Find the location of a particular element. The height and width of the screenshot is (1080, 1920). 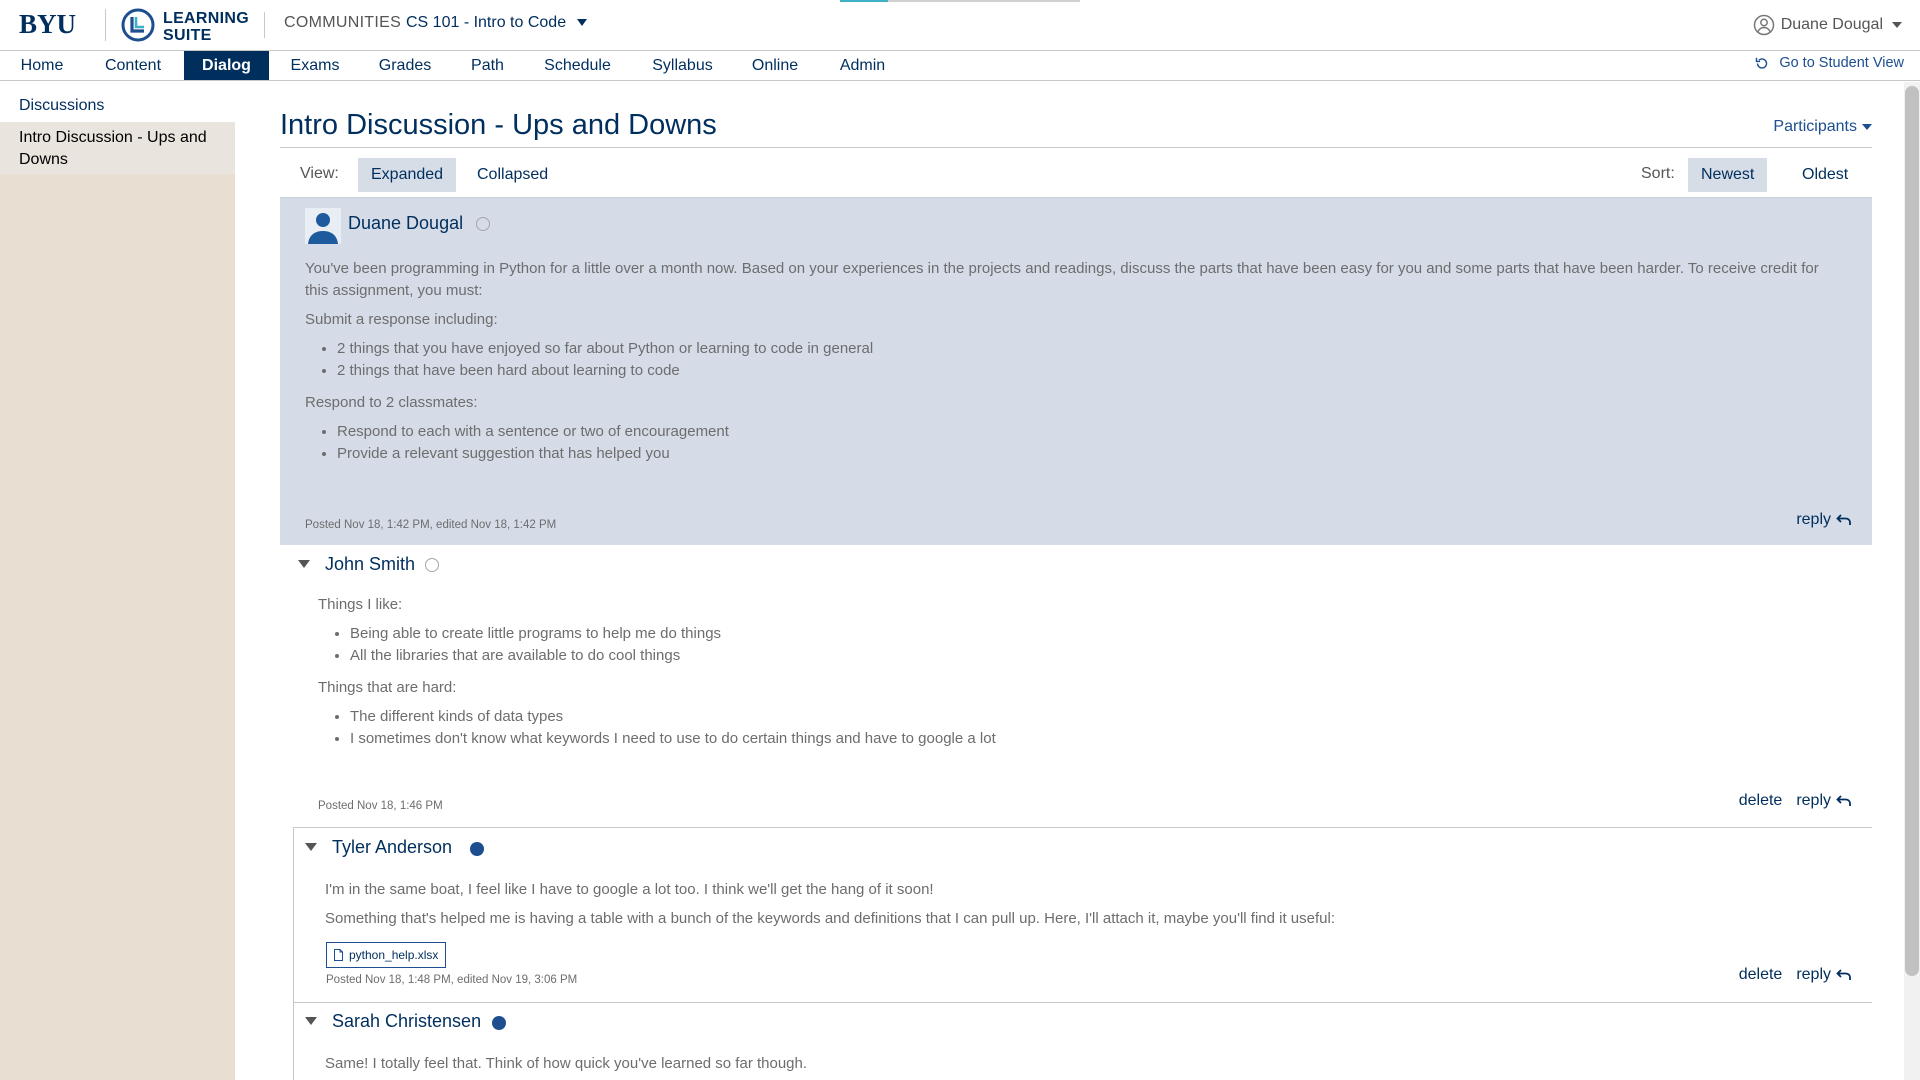

learning-suite-wordmark: LEARNING SUITE is located at coordinates (206, 27).